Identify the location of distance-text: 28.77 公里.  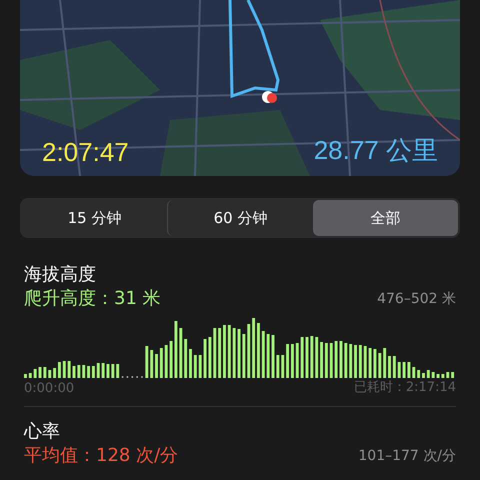
(376, 150).